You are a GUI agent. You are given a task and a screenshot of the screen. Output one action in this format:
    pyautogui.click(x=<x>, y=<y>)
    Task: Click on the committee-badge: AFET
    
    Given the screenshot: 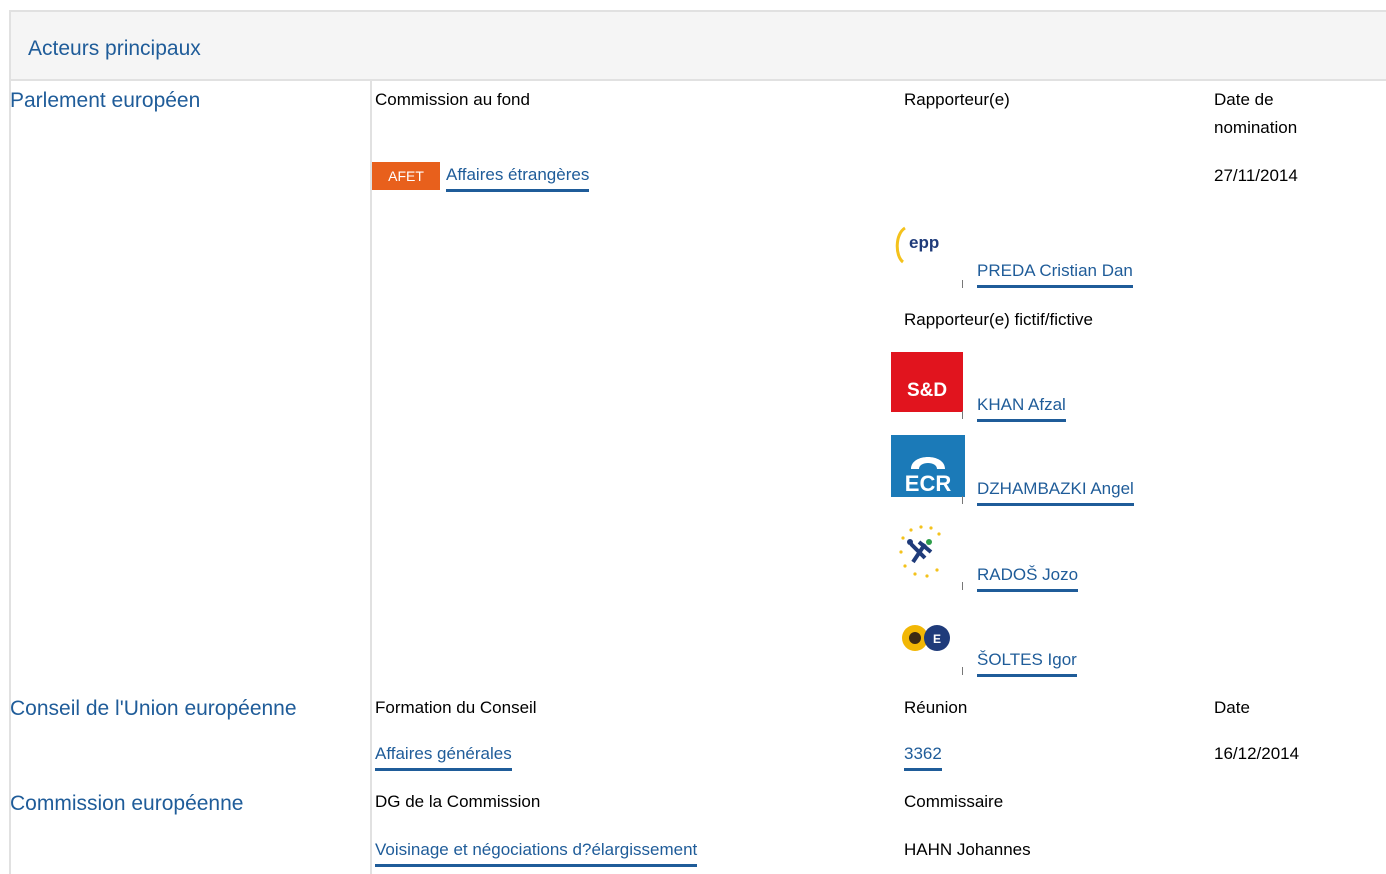 What is the action you would take?
    pyautogui.click(x=406, y=176)
    